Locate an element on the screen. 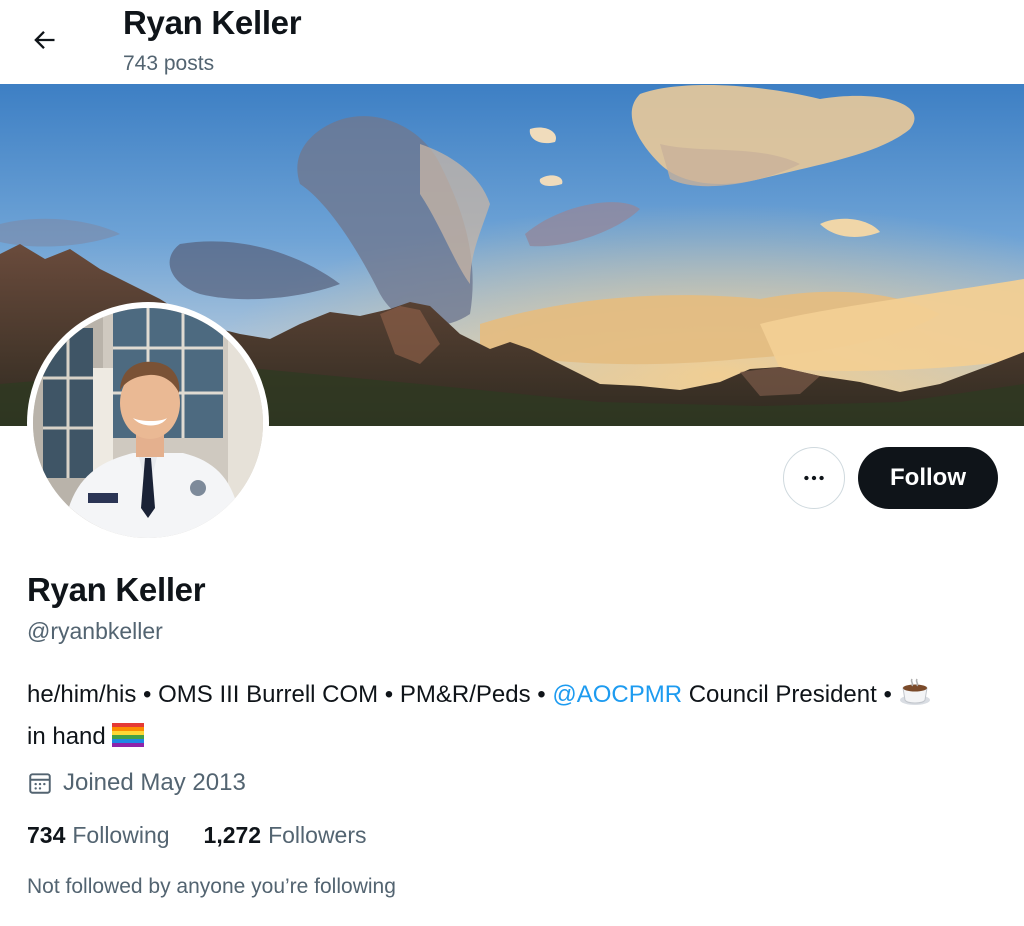 The image size is (1024, 926). followers-count: 1,272 is located at coordinates (232, 835).